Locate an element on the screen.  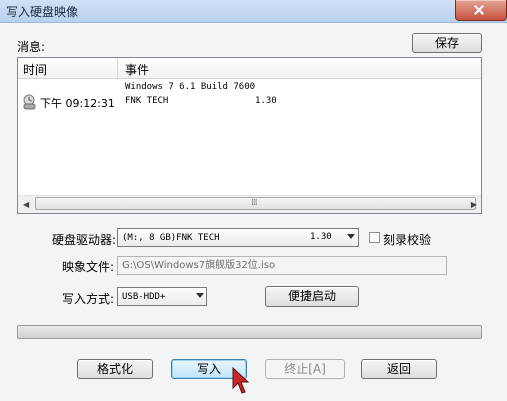
grip-icon: ⁞⁞⁞ is located at coordinates (254, 203).